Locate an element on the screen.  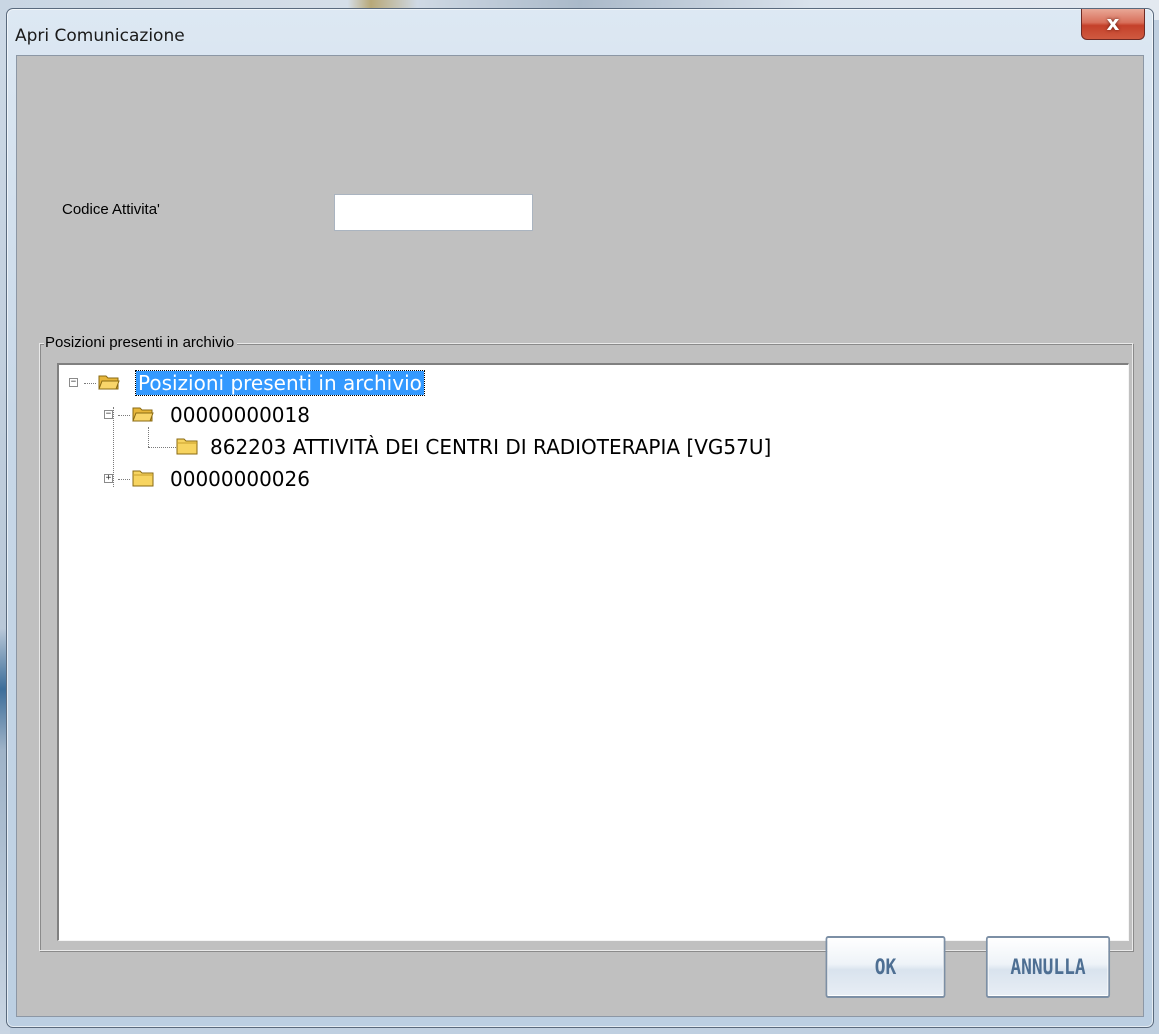
tree-node-root-label: Posizioni presenti in archivio is located at coordinates (280, 383).